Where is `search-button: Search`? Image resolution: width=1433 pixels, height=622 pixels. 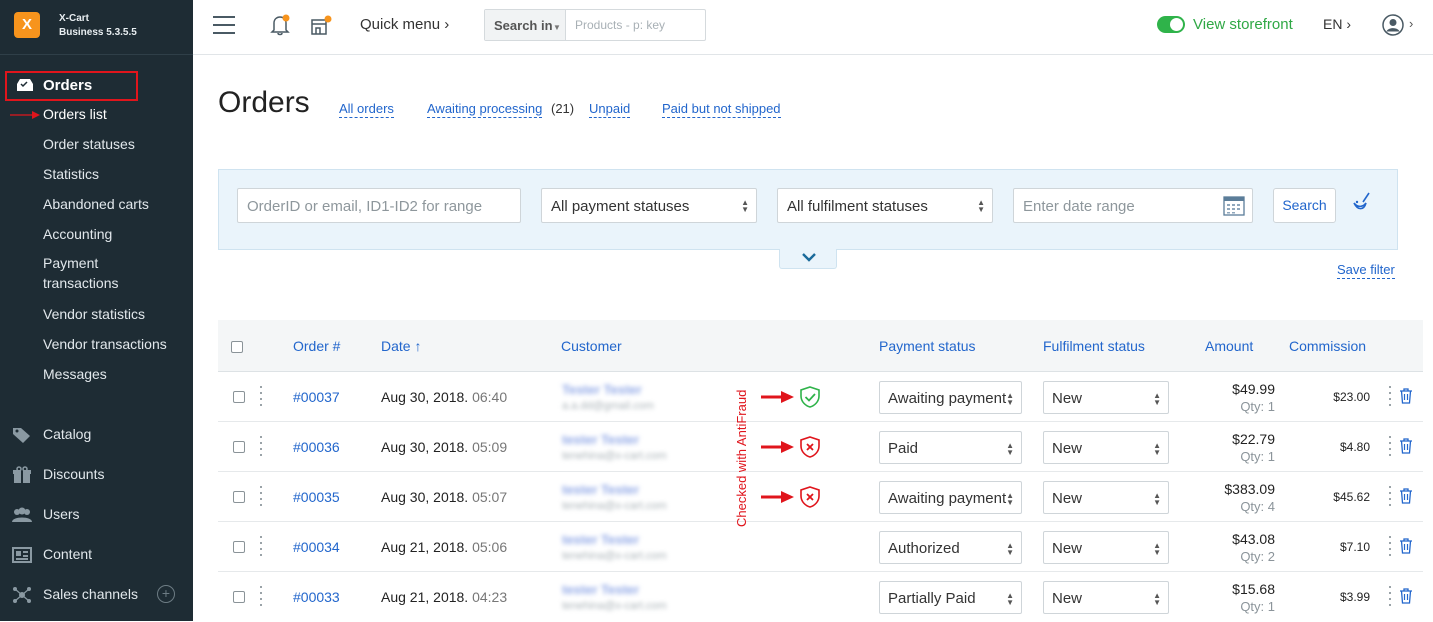
search-button: Search is located at coordinates (1304, 205).